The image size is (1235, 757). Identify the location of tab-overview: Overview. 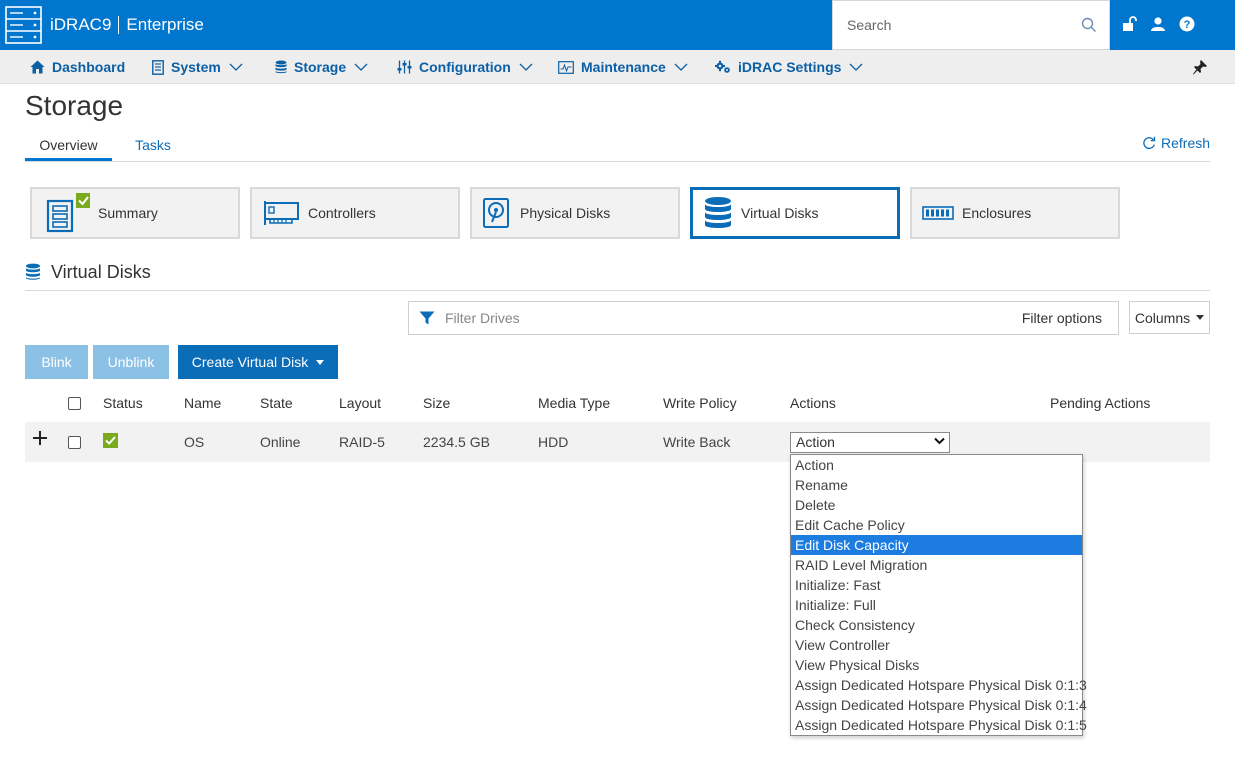
(68, 146).